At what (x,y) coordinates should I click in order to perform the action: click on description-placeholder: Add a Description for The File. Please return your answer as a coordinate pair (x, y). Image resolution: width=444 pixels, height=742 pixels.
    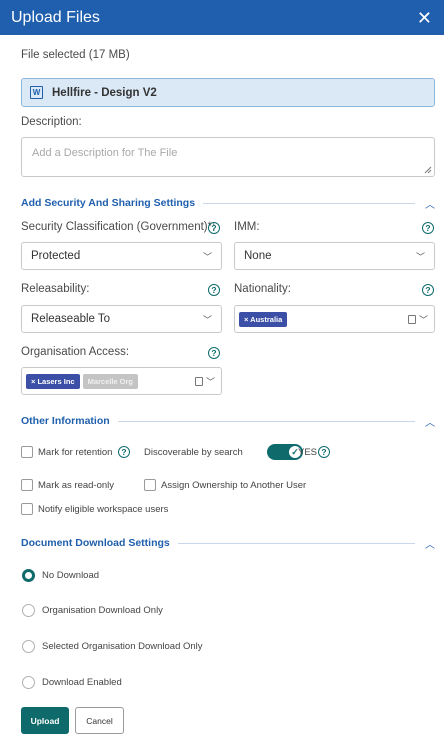
    Looking at the image, I should click on (105, 153).